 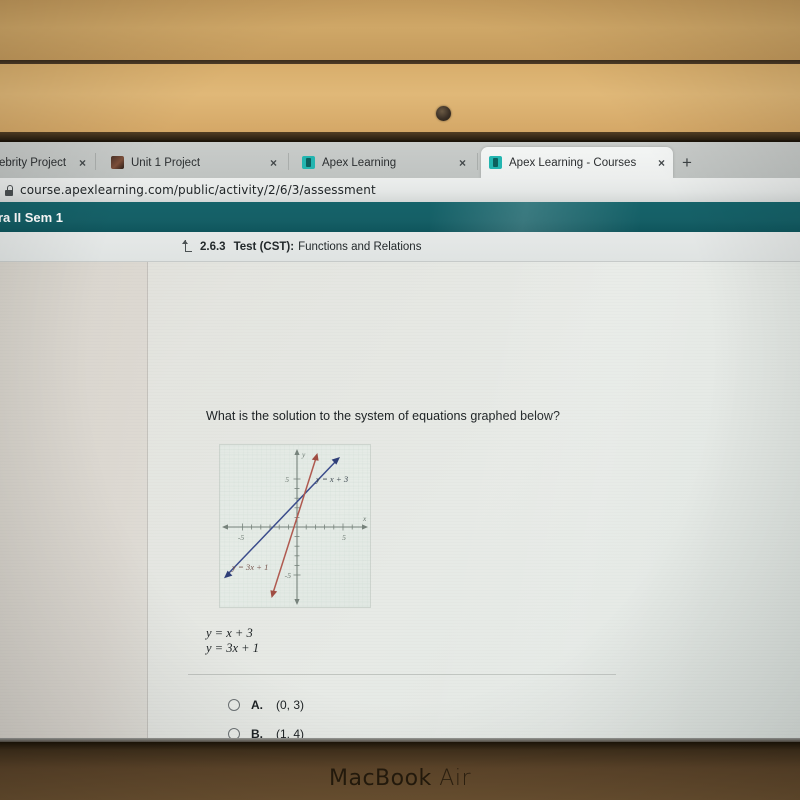 I want to click on content-gutter-edge, so click(x=147, y=503).